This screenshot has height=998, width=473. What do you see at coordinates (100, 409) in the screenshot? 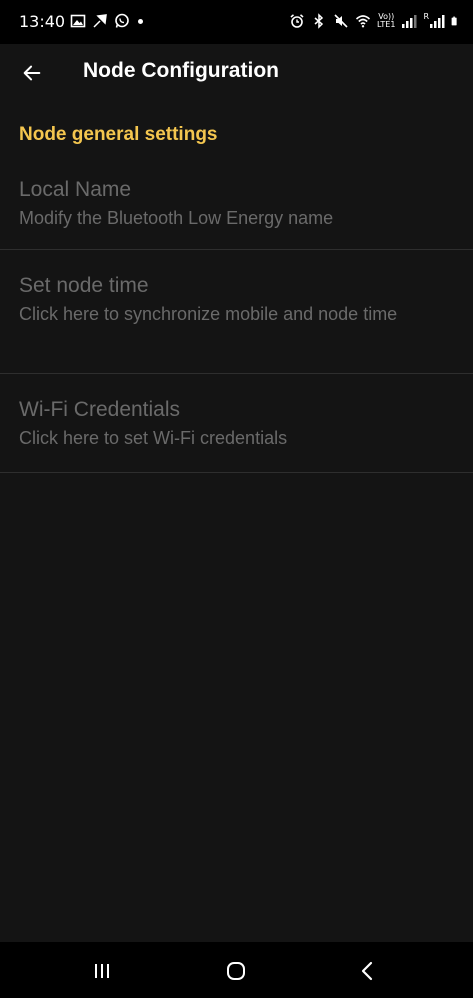
I see `pref-title: Wi-Fi Credentials` at bounding box center [100, 409].